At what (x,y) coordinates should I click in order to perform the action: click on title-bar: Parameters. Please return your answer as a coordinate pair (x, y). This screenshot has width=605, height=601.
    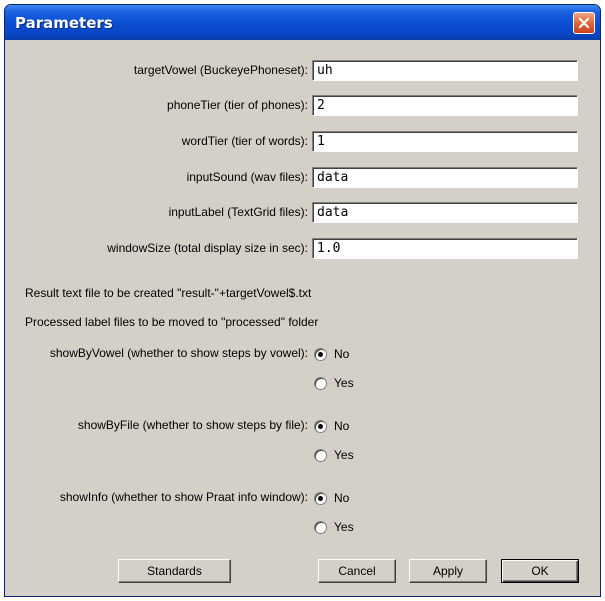
    Looking at the image, I should click on (302, 22).